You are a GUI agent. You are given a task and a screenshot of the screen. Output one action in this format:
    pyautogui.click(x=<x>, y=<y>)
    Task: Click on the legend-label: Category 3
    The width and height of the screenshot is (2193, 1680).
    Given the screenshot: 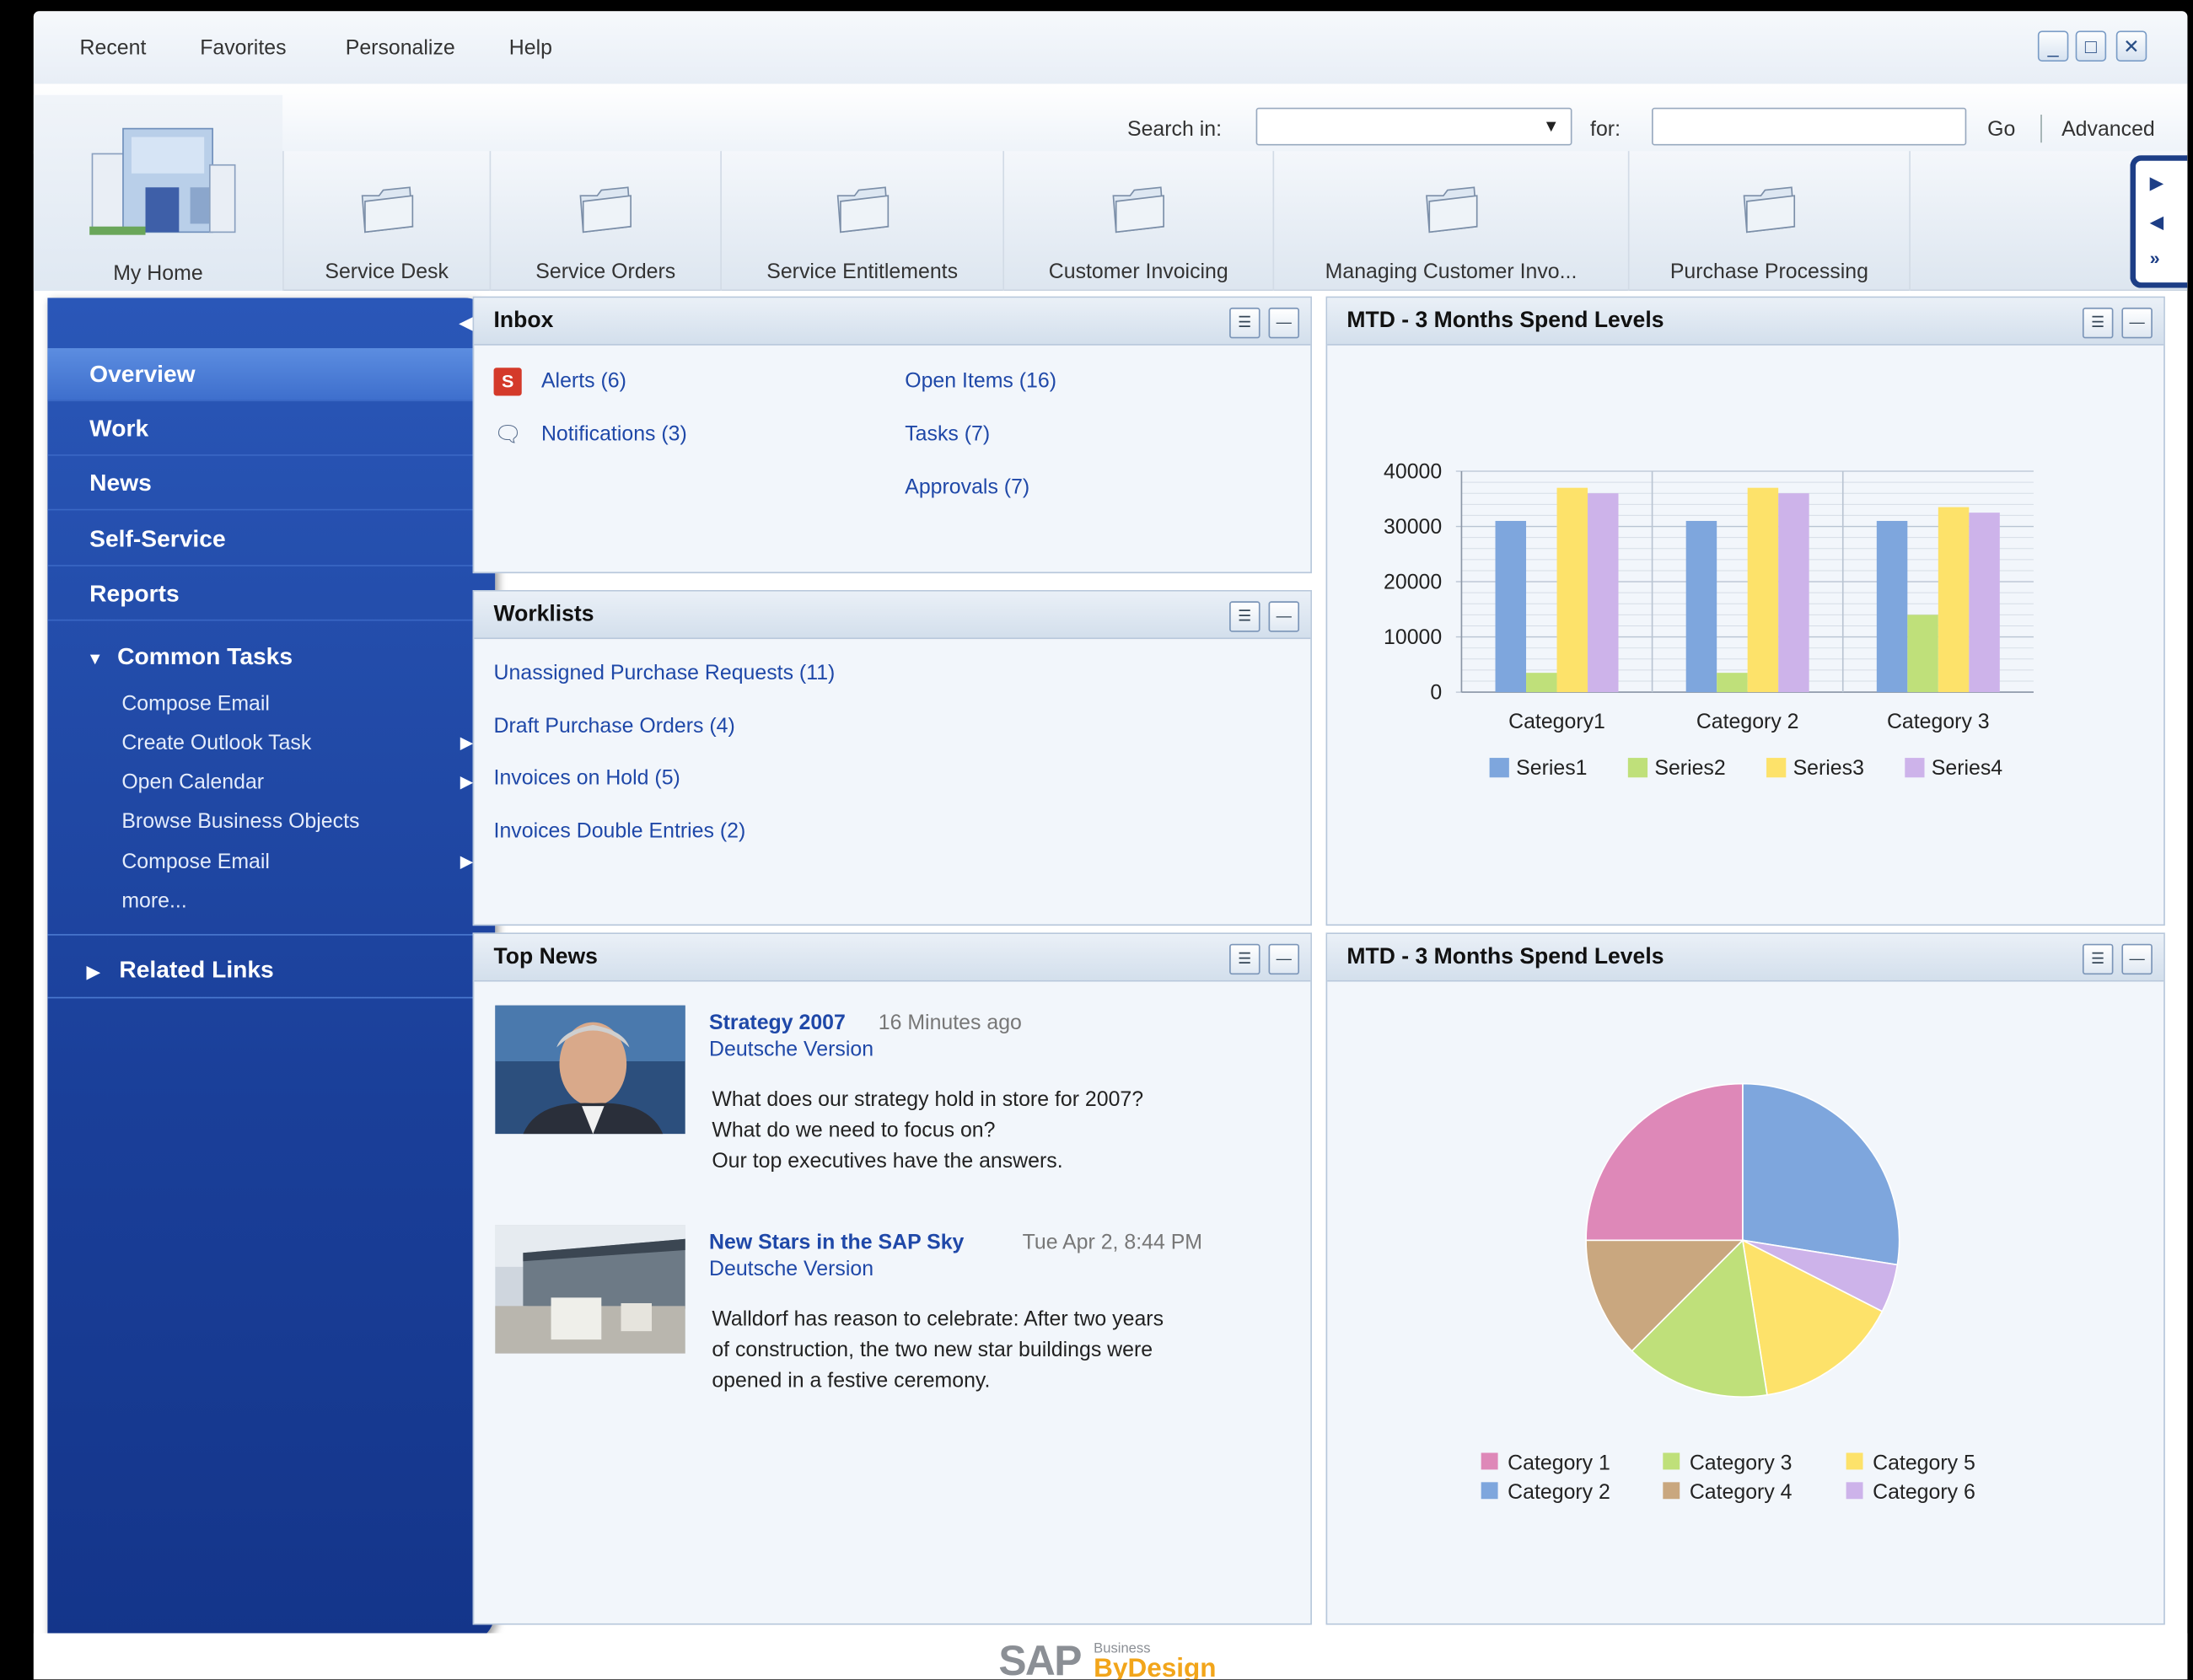 What is the action you would take?
    pyautogui.click(x=1741, y=1462)
    